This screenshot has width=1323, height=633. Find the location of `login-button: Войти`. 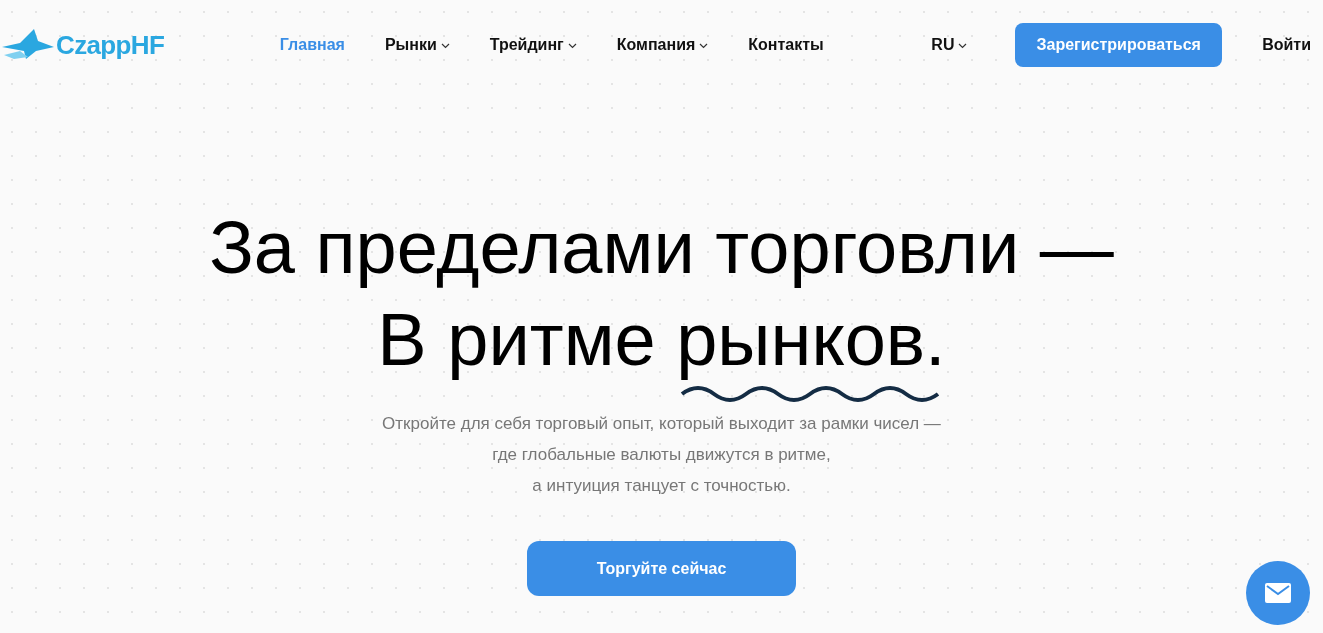

login-button: Войти is located at coordinates (1286, 45).